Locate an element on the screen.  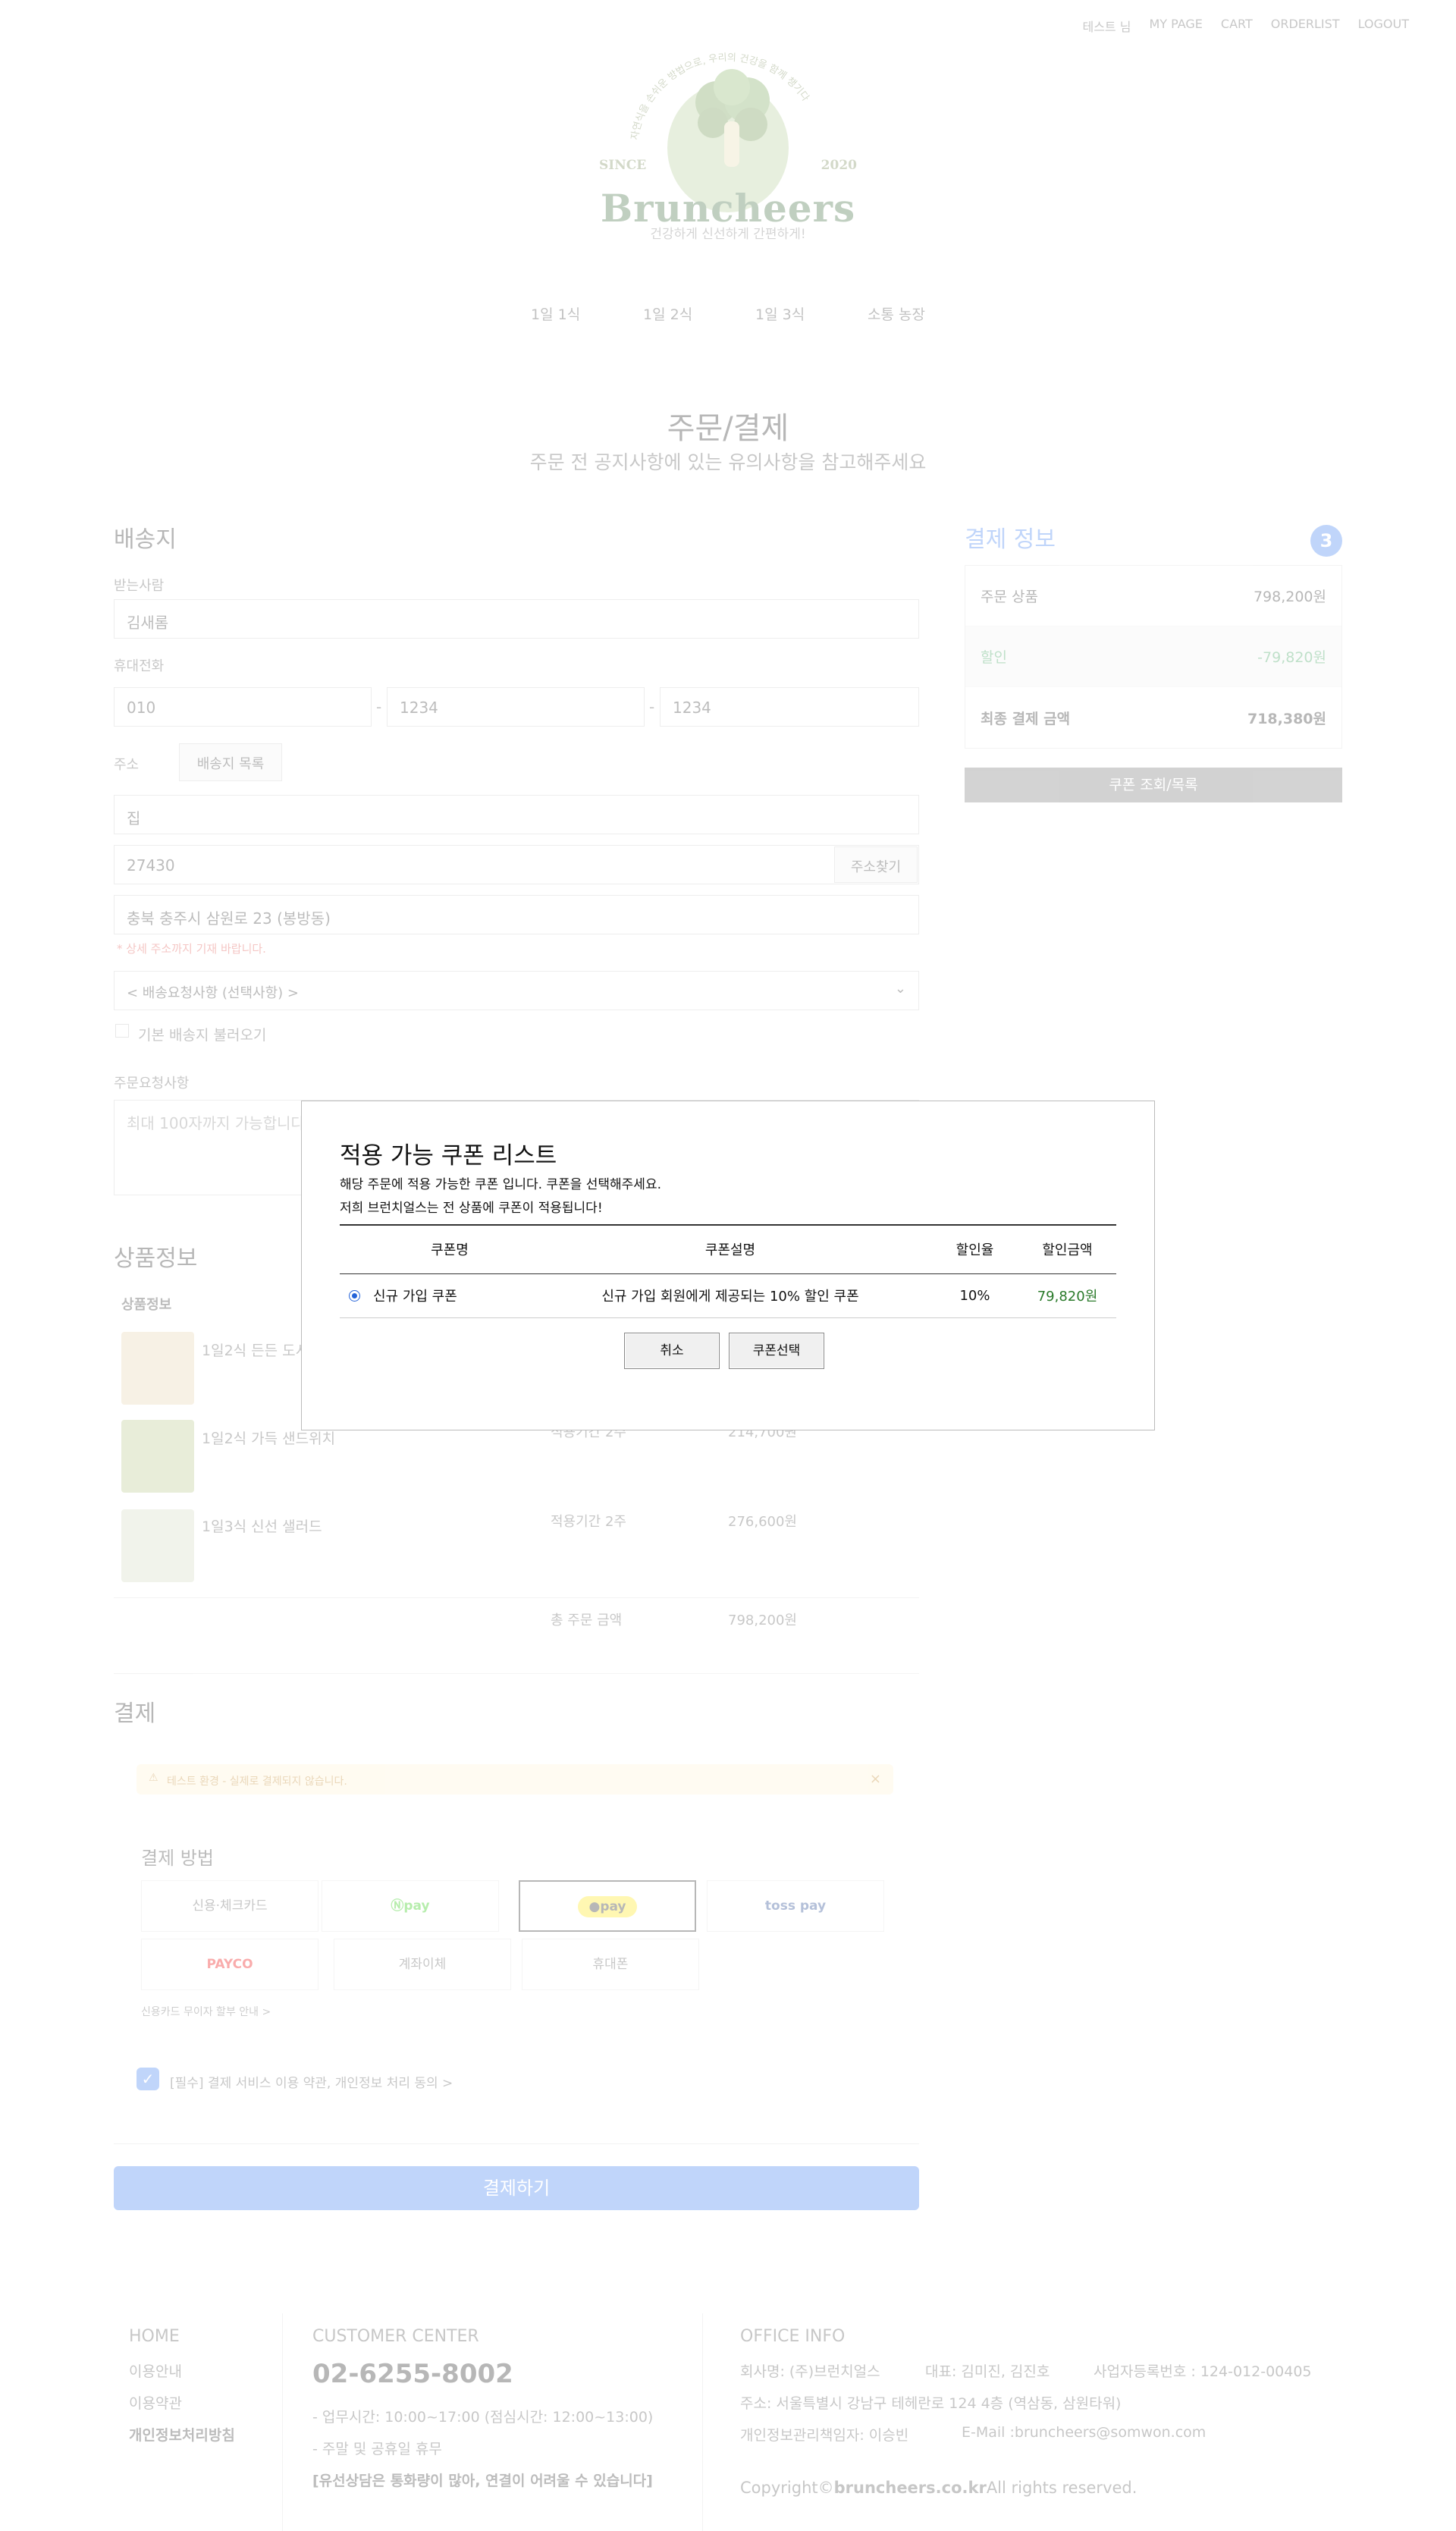
address-book-button: 배송지 목록 is located at coordinates (230, 762).